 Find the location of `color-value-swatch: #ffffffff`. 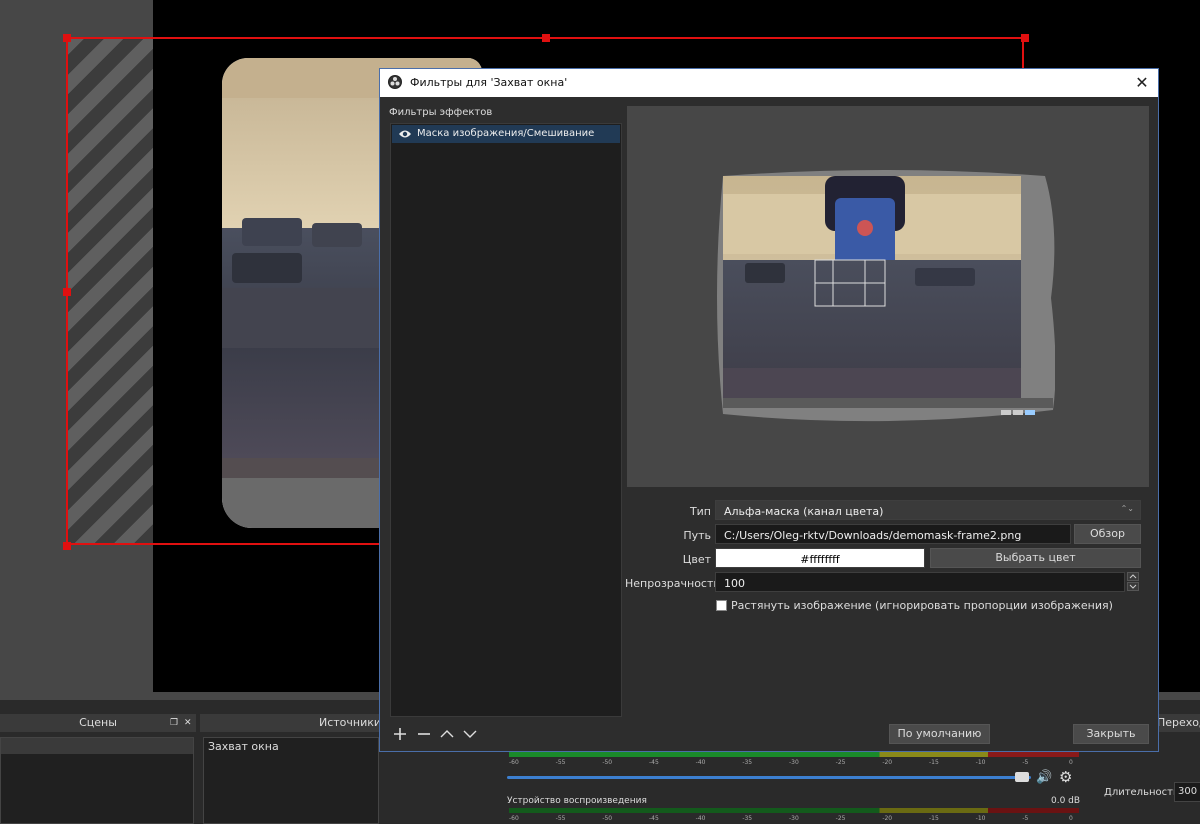

color-value-swatch: #ffffffff is located at coordinates (820, 558).